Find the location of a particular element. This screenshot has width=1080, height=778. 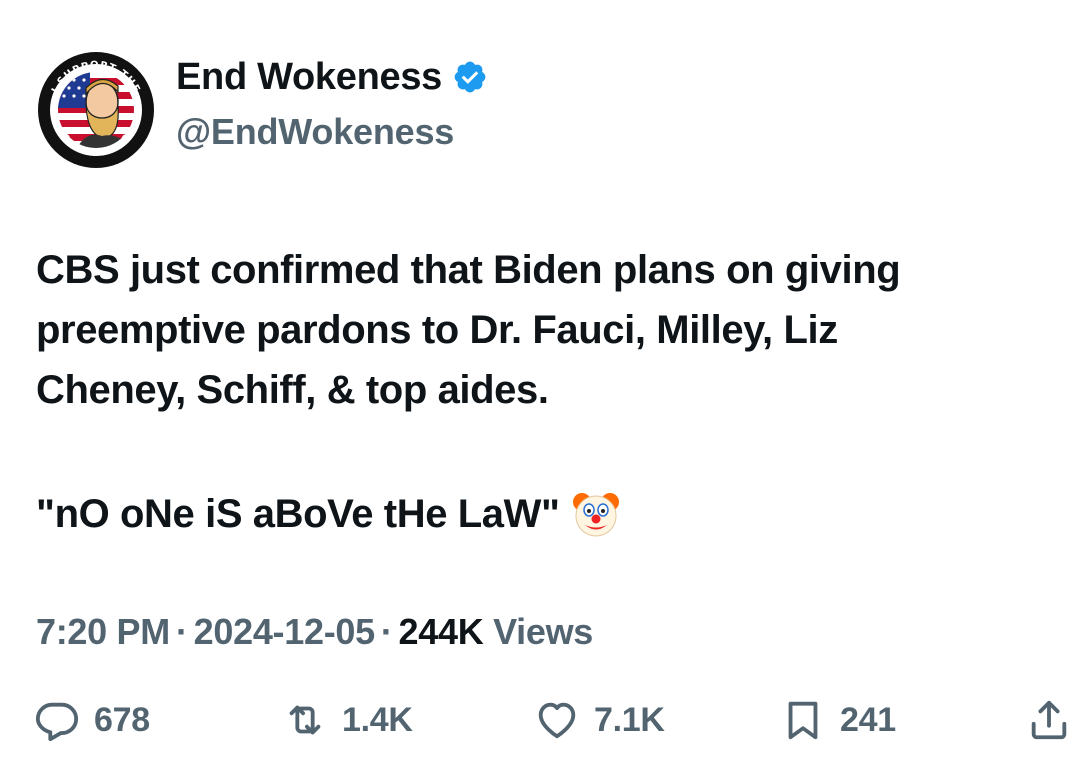

bookmark-button: 241 is located at coordinates (838, 720).